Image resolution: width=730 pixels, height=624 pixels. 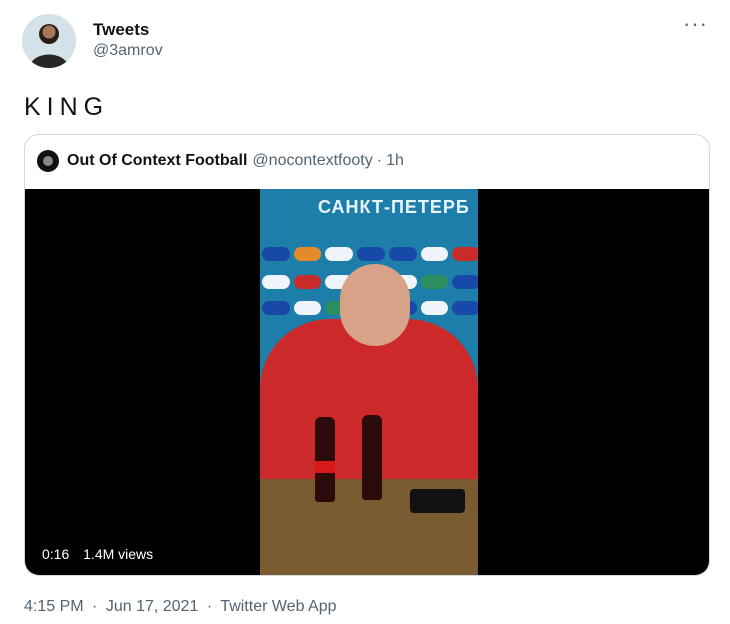 What do you see at coordinates (56, 554) in the screenshot?
I see `video-elapsed-time: 0:16` at bounding box center [56, 554].